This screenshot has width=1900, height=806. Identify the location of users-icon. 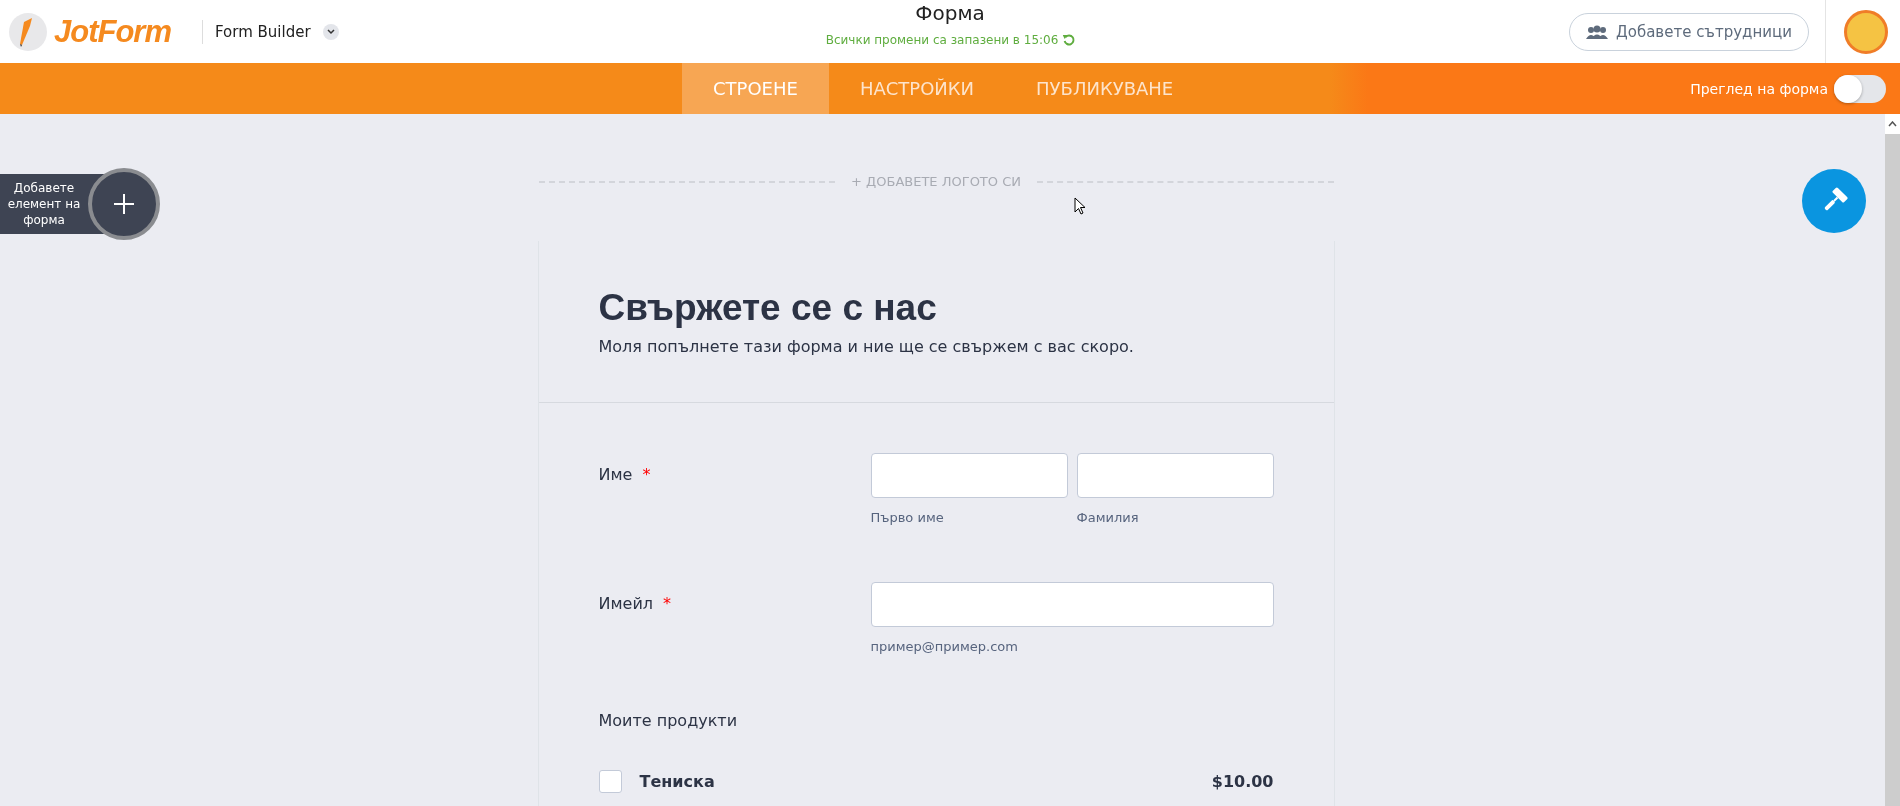
(1597, 31).